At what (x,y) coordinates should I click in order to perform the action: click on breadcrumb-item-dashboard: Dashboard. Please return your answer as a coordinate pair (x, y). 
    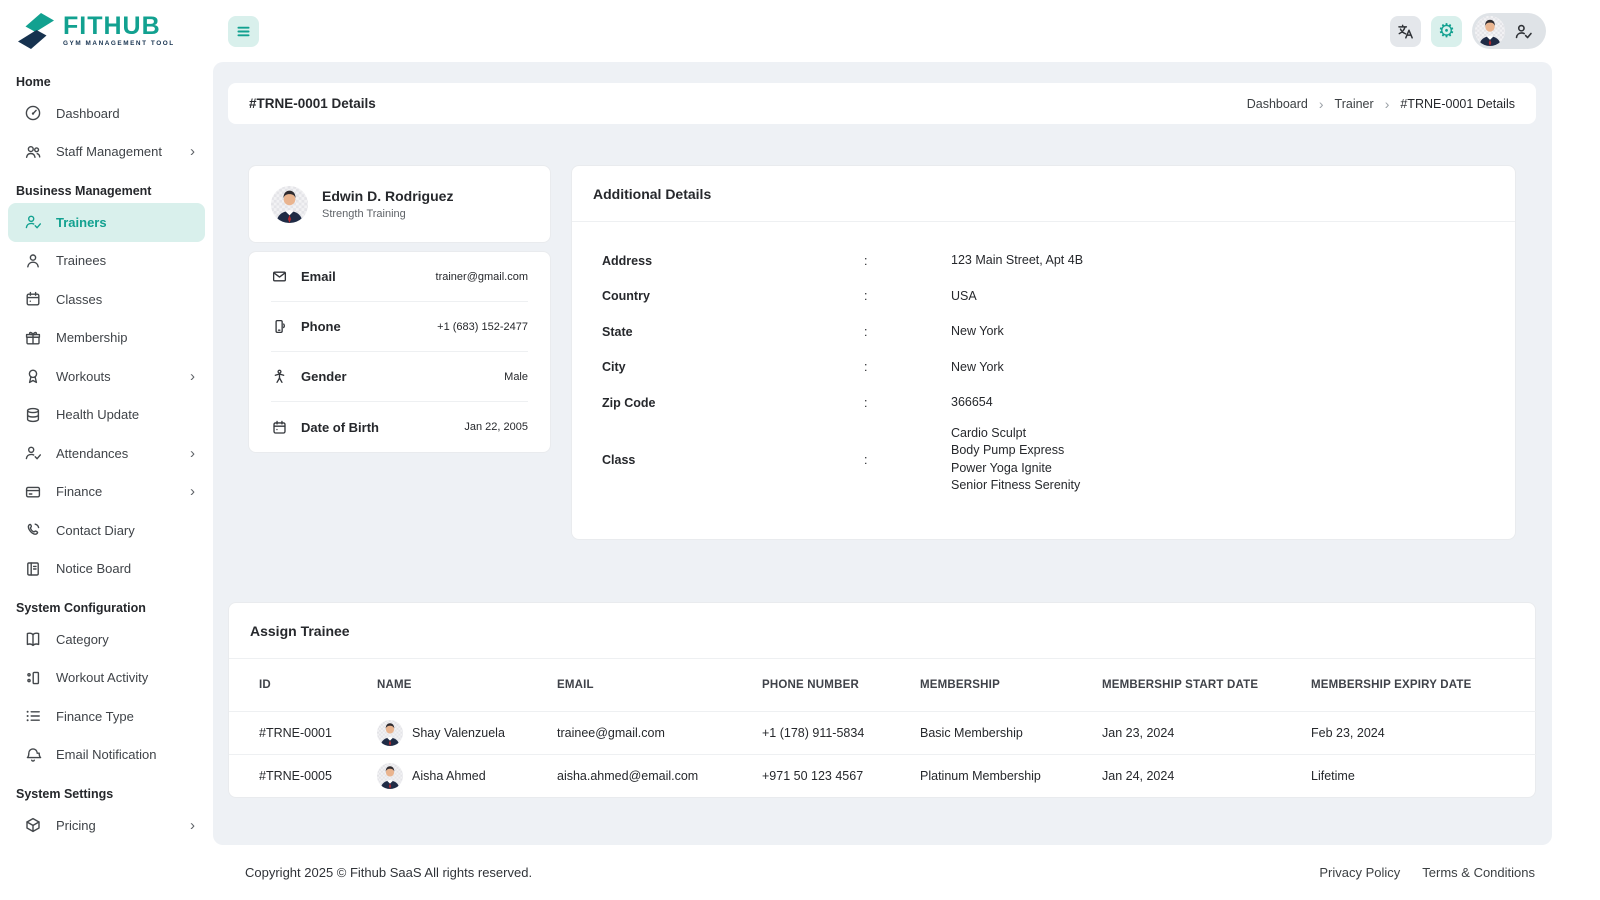
    Looking at the image, I should click on (1277, 104).